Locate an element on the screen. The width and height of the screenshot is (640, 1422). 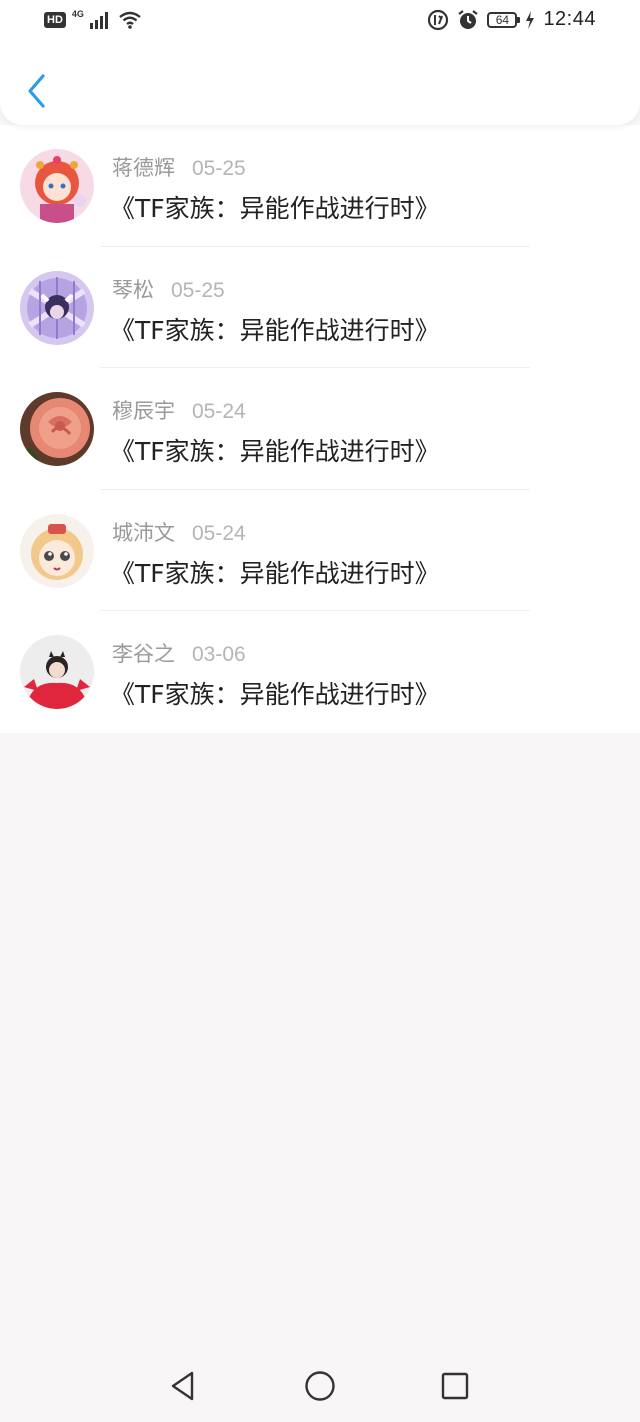
back-triangle-icon is located at coordinates (182, 1386).